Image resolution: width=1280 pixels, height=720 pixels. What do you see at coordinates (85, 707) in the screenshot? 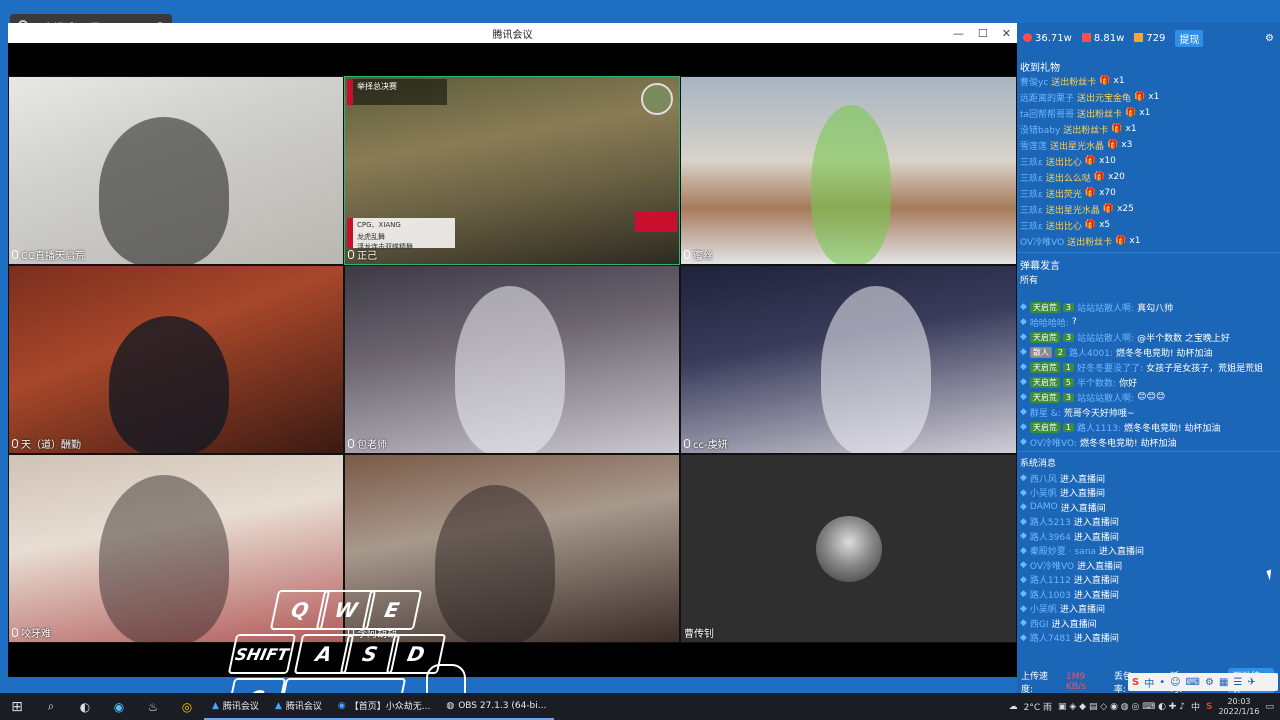
I see `app-icon: ◐` at bounding box center [85, 707].